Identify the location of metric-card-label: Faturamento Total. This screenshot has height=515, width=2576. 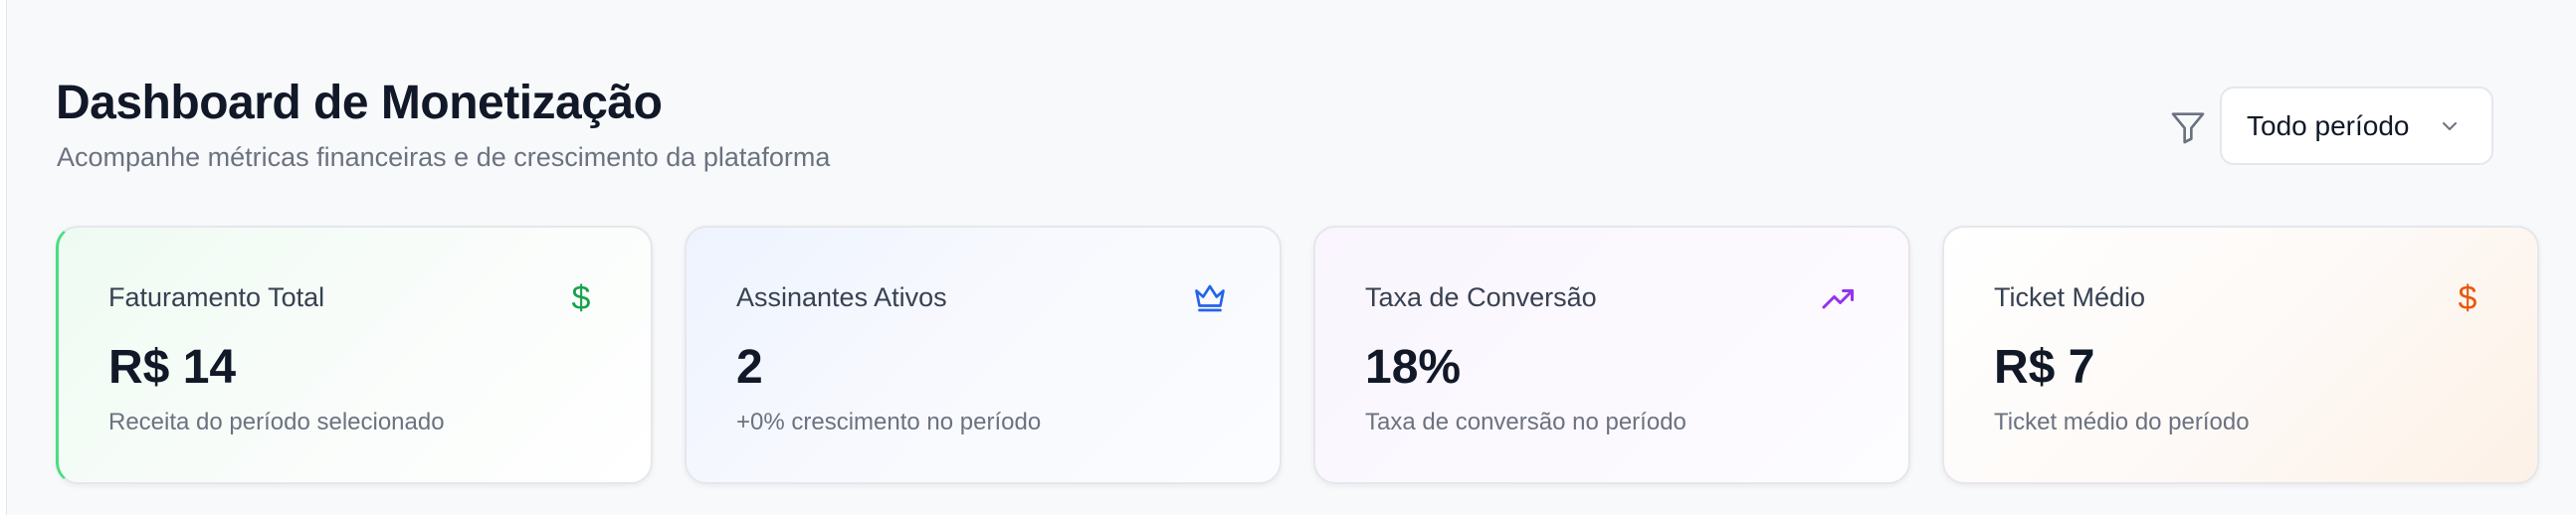
(216, 297).